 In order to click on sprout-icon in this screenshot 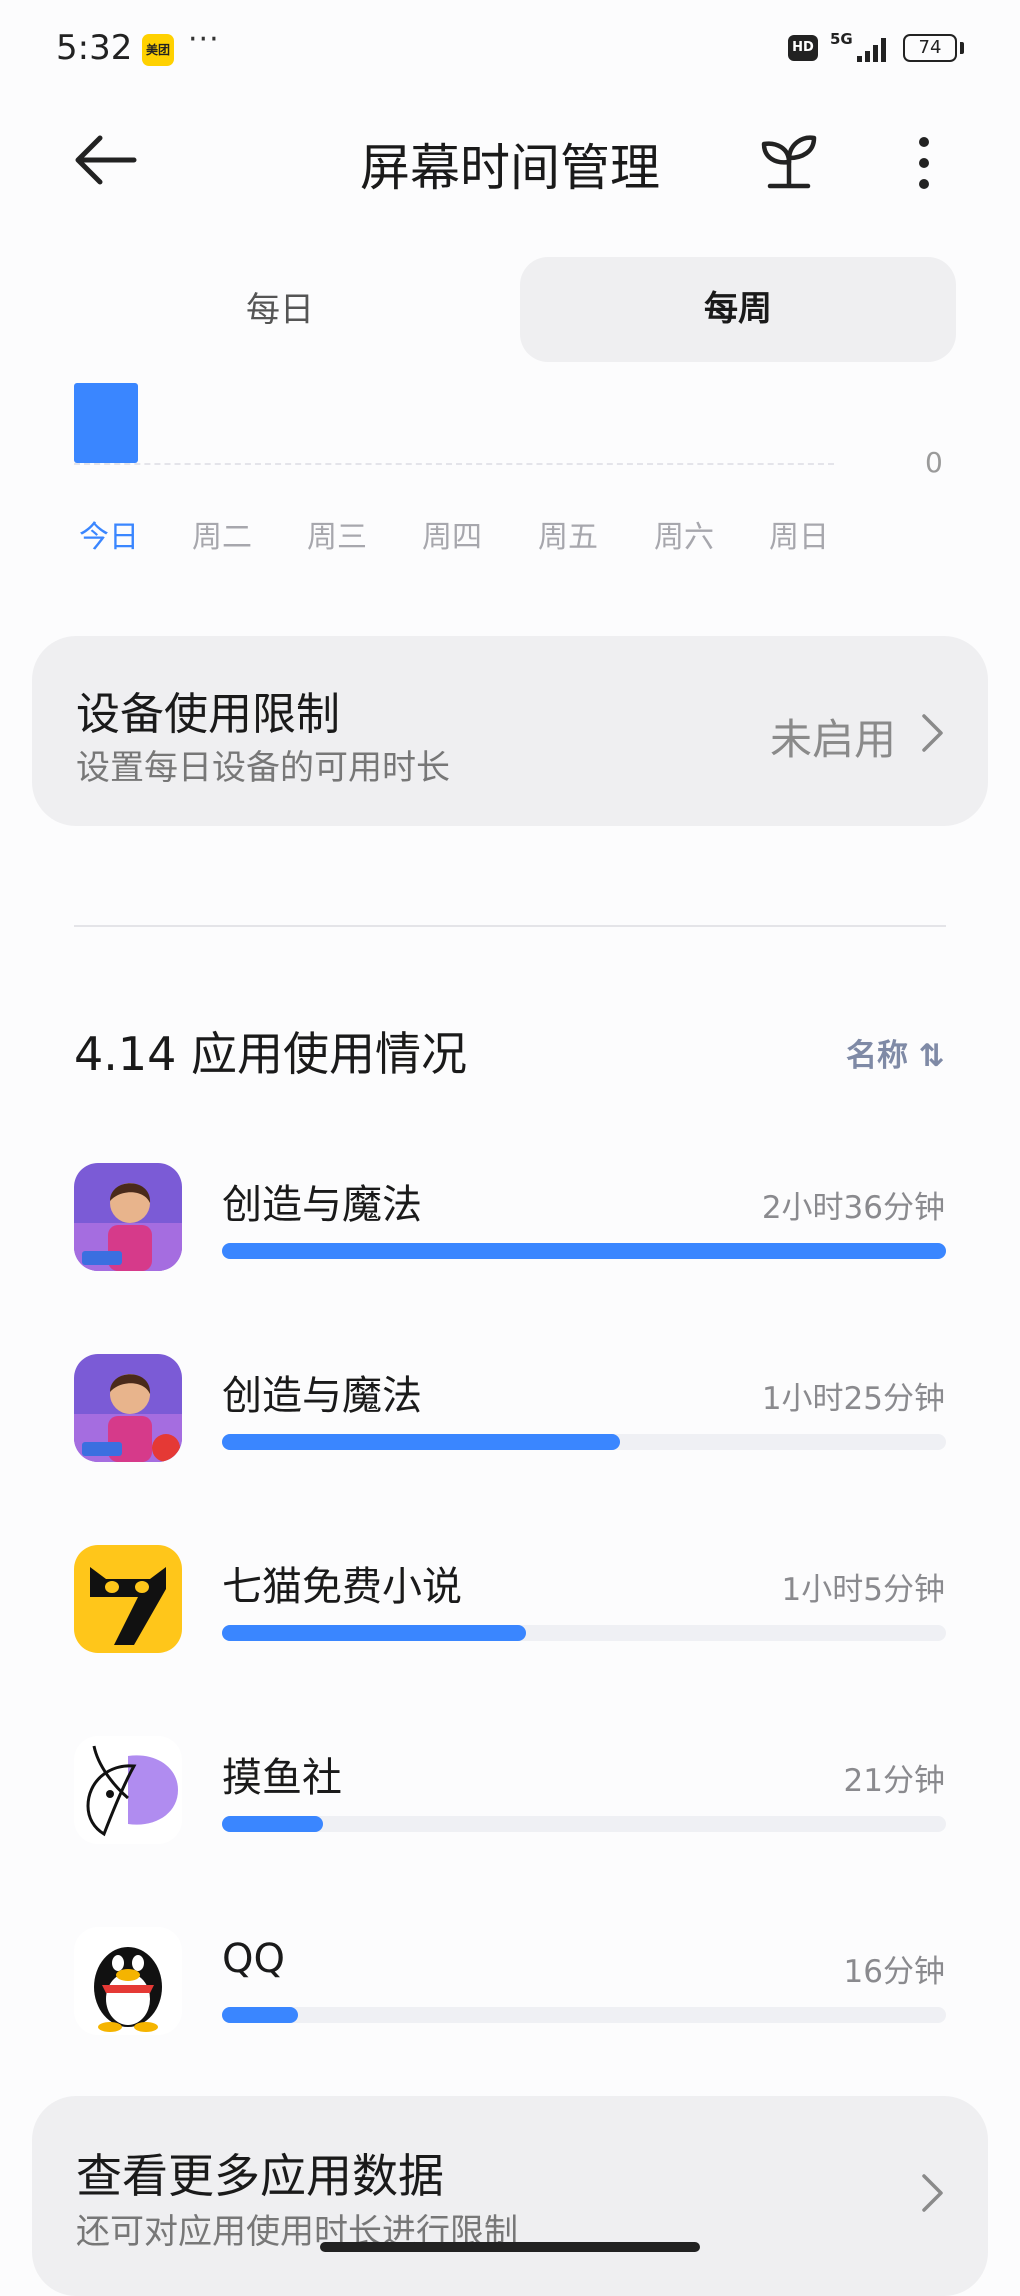, I will do `click(789, 161)`.